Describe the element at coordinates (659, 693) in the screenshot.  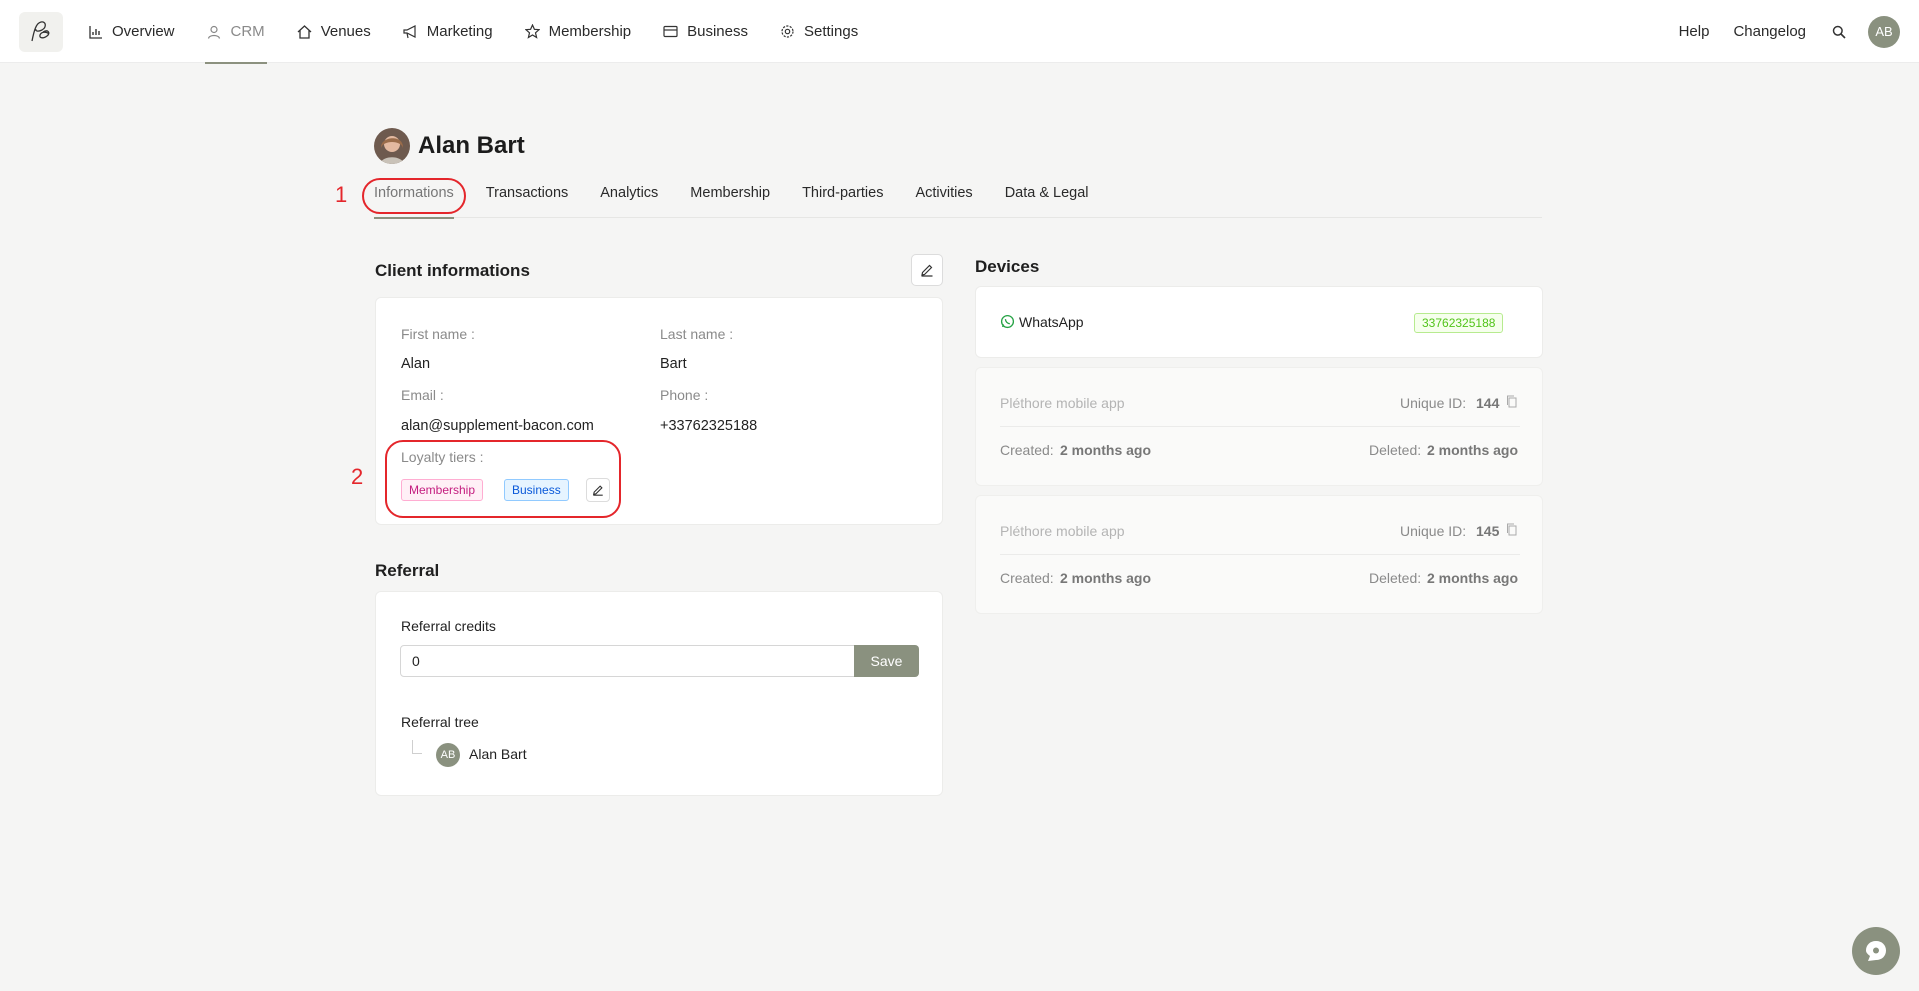
I see `referral-card: Referral credits Referral tree` at that location.